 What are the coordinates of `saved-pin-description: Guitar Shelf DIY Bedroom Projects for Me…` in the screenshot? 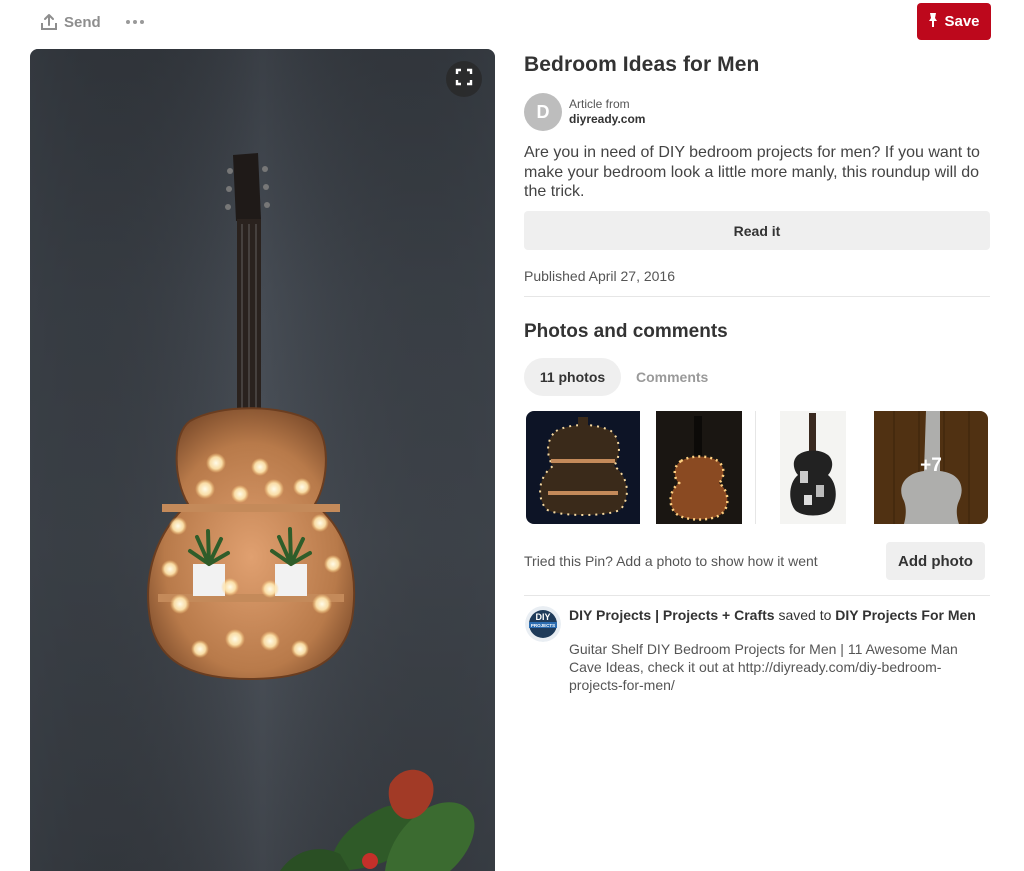 It's located at (763, 667).